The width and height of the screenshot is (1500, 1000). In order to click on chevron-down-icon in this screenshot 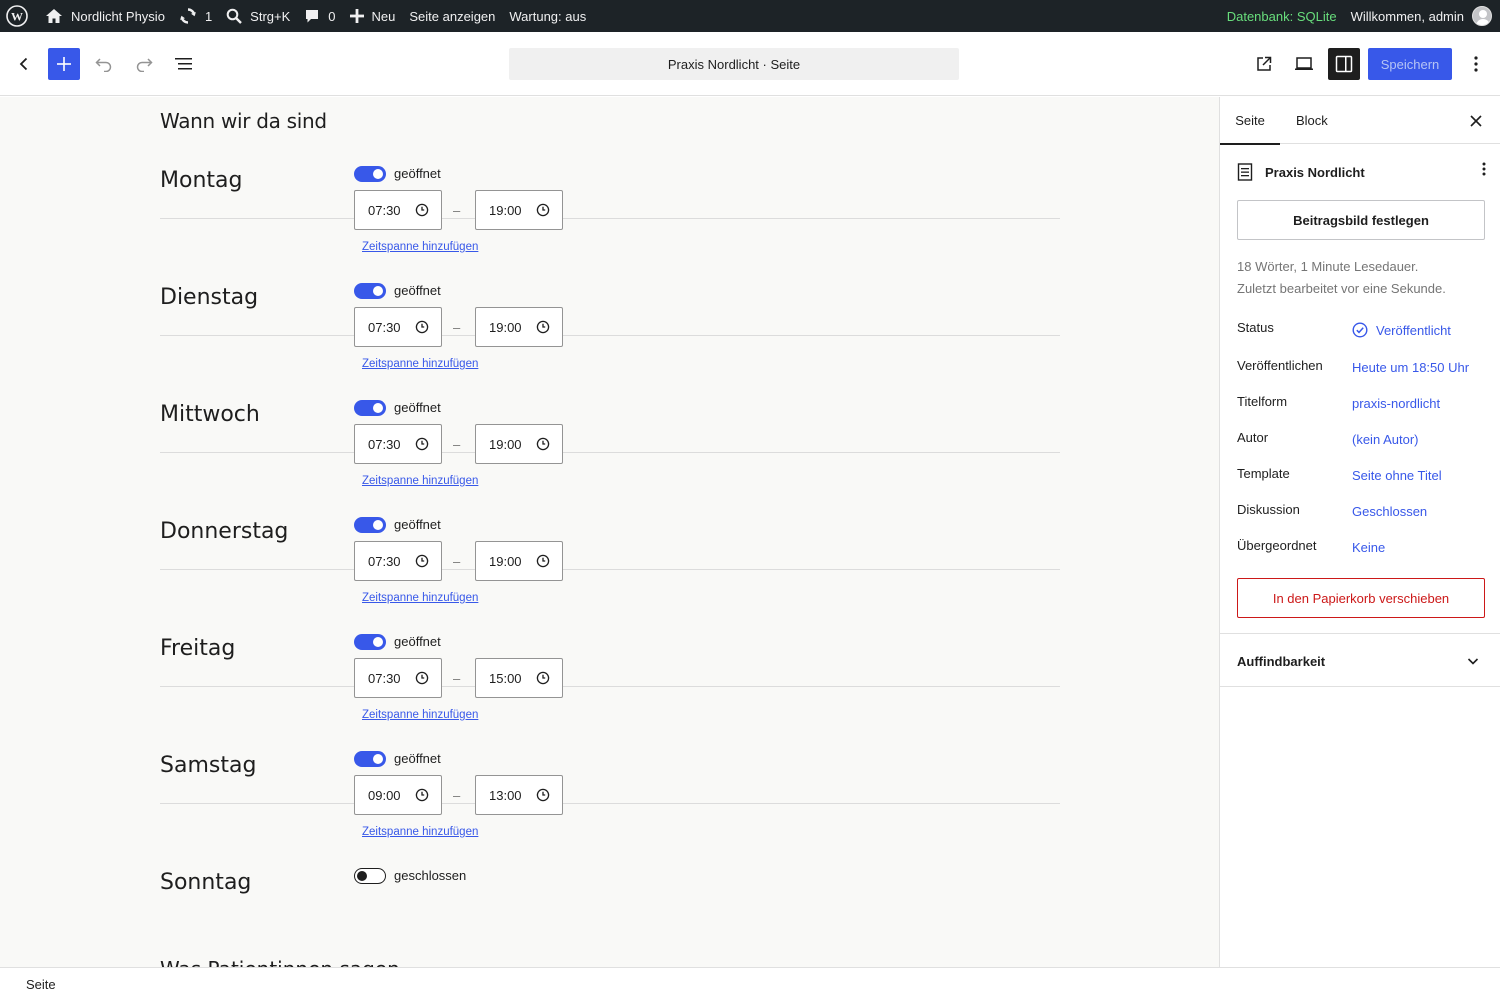, I will do `click(1473, 663)`.